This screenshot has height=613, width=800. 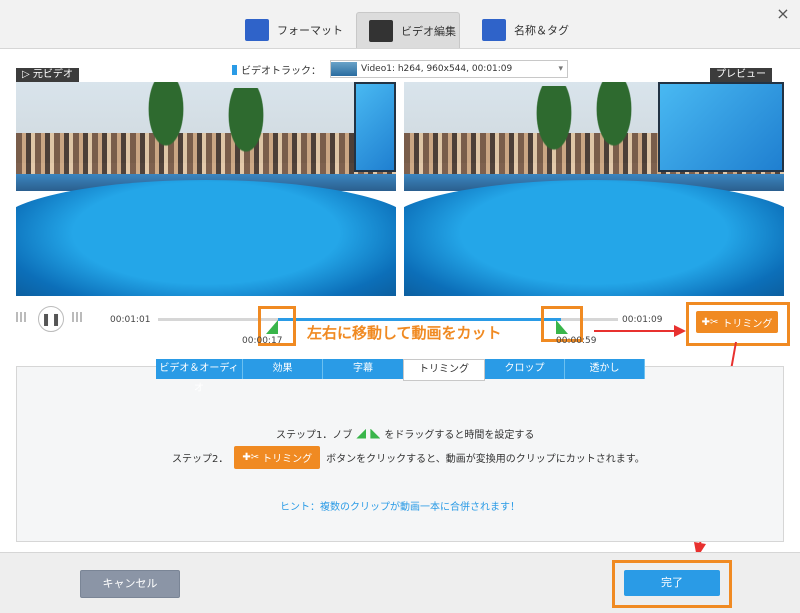 I want to click on timeline-selection, so click(x=419, y=319).